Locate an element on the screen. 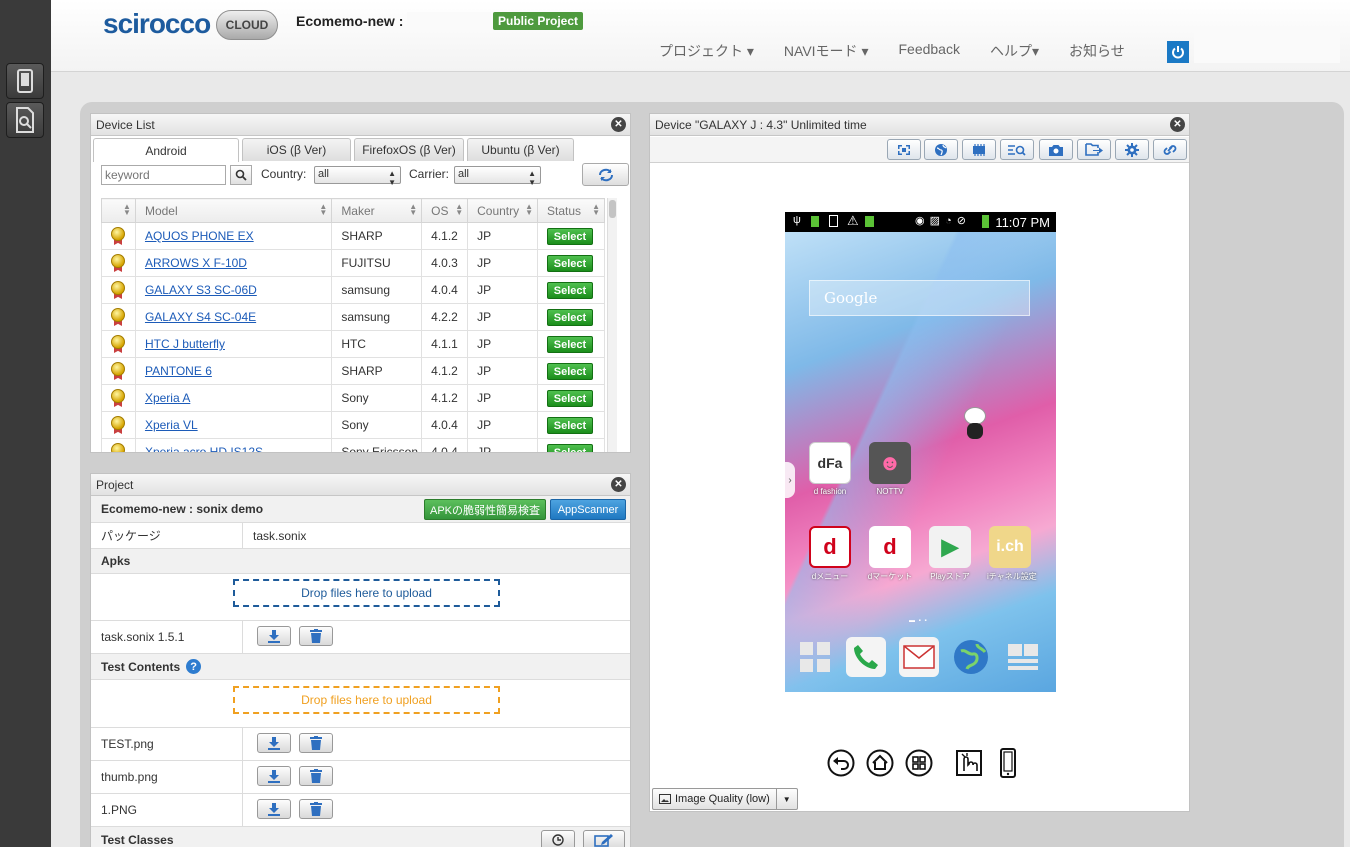 Image resolution: width=1350 pixels, height=847 pixels. nav-project: プロジェクト ▾ is located at coordinates (706, 51).